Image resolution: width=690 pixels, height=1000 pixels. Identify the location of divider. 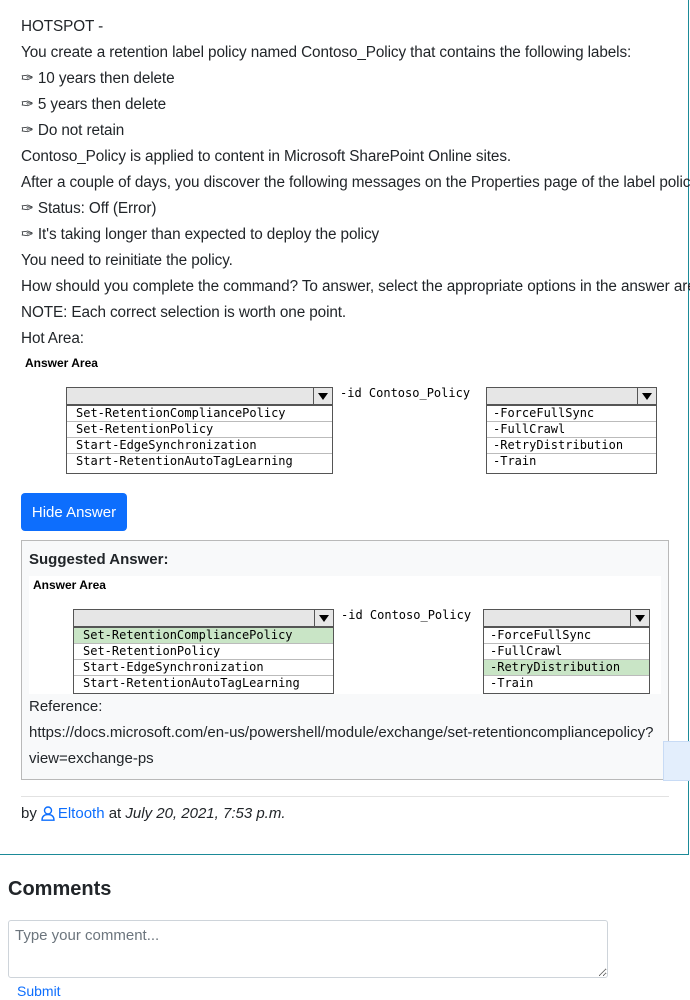
(345, 796).